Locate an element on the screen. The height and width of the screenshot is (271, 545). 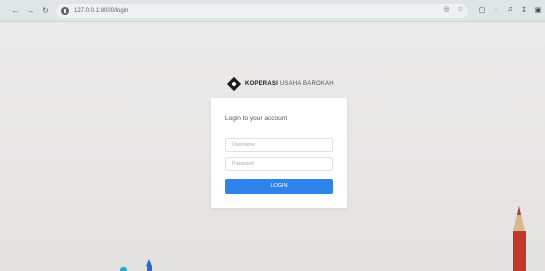
username-input is located at coordinates (279, 145).